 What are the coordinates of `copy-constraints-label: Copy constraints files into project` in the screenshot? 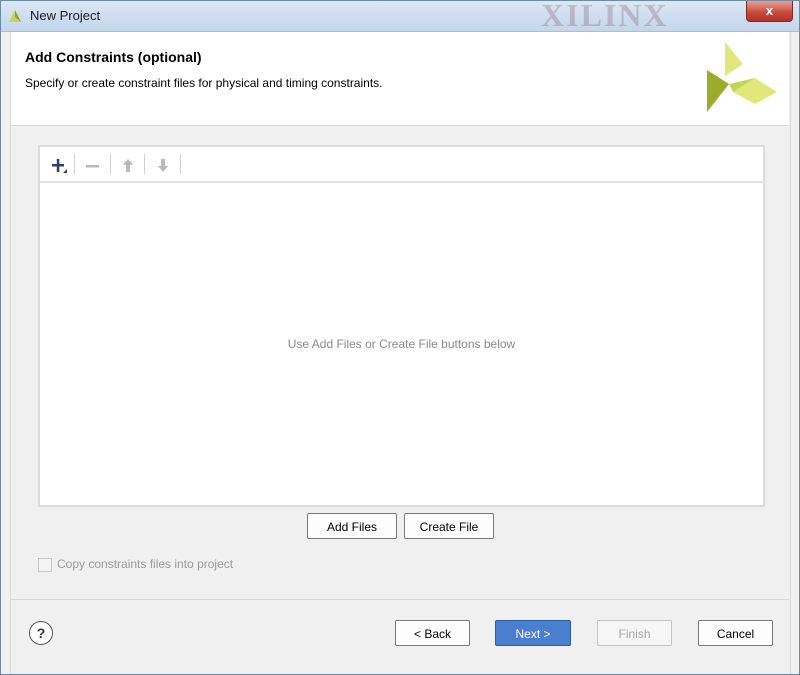 It's located at (145, 564).